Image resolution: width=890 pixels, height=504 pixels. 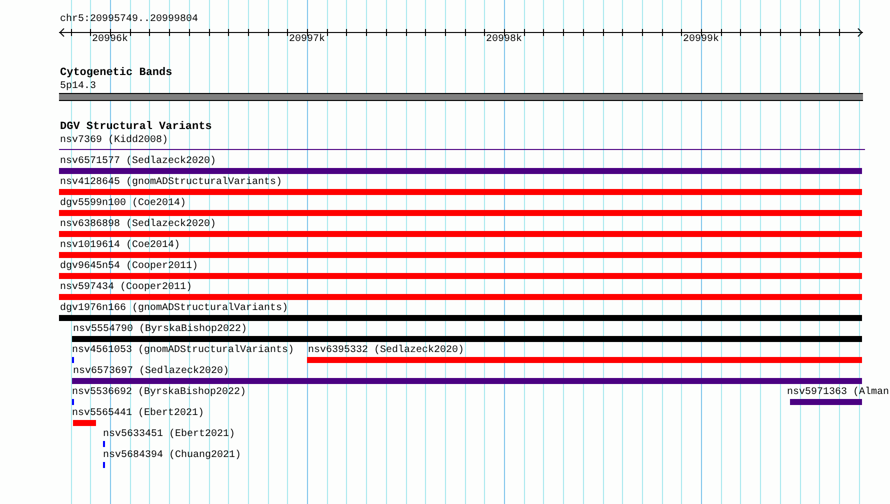 What do you see at coordinates (160, 329) in the screenshot?
I see `variant-label: nsv5554790 (ByrskaBishop2022)` at bounding box center [160, 329].